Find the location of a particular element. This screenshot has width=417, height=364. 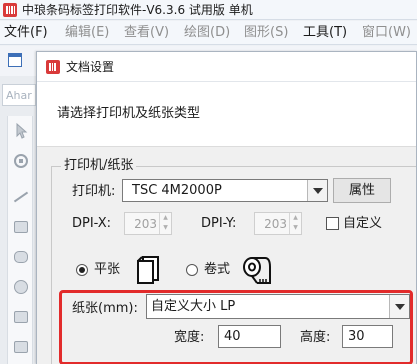

menu-file: 文件(F) is located at coordinates (26, 33).